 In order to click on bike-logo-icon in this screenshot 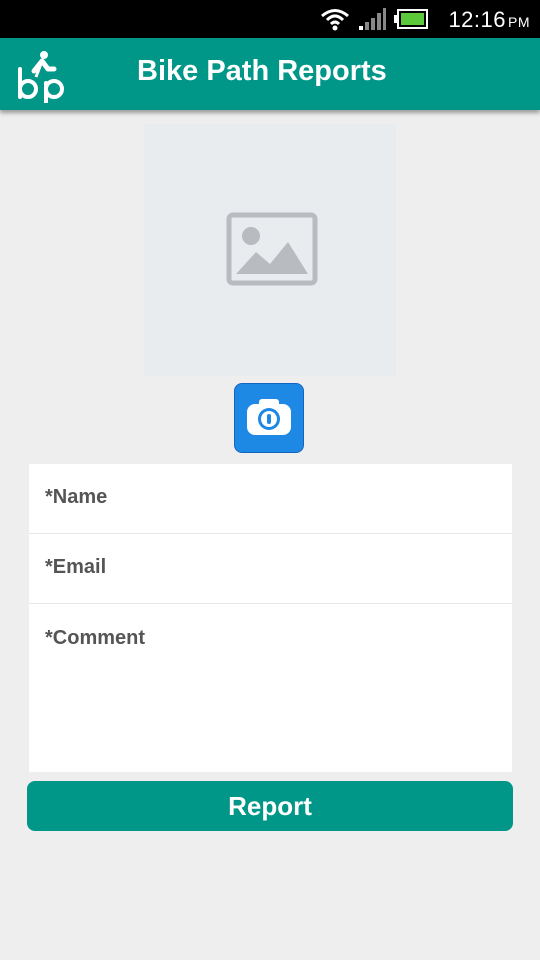, I will do `click(42, 75)`.